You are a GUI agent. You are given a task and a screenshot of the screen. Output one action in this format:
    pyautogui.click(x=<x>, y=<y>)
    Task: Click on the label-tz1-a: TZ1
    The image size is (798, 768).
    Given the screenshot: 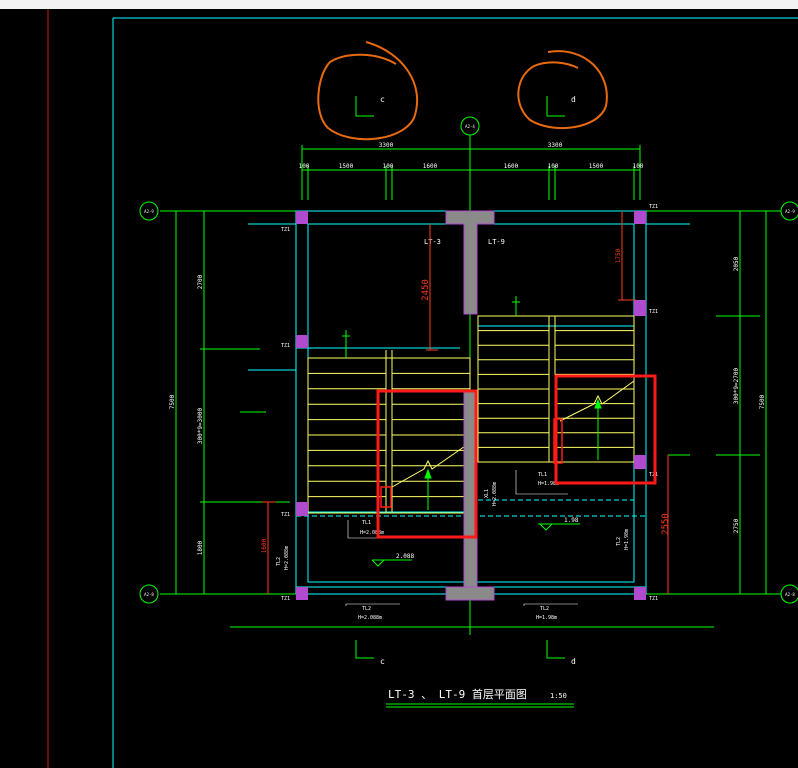 What is the action you would take?
    pyautogui.click(x=285, y=230)
    